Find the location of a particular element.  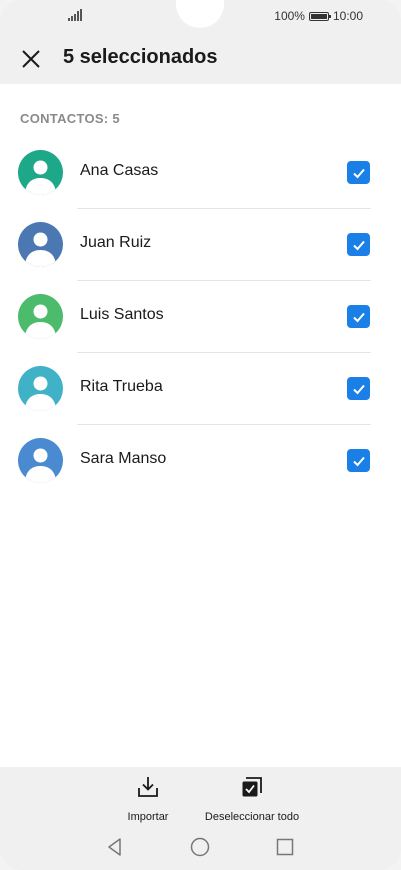

contact-name: Rita Trueba is located at coordinates (121, 386).